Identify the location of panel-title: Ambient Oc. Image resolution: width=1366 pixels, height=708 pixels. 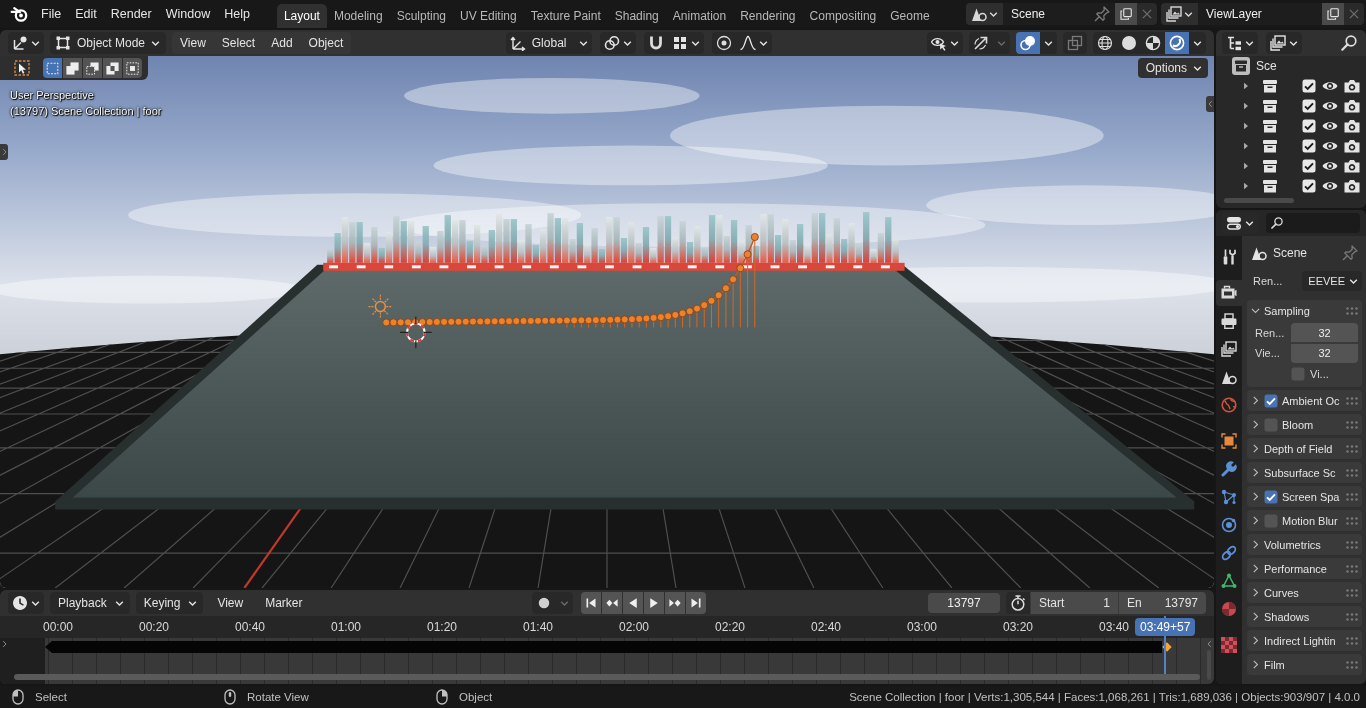
(1311, 400).